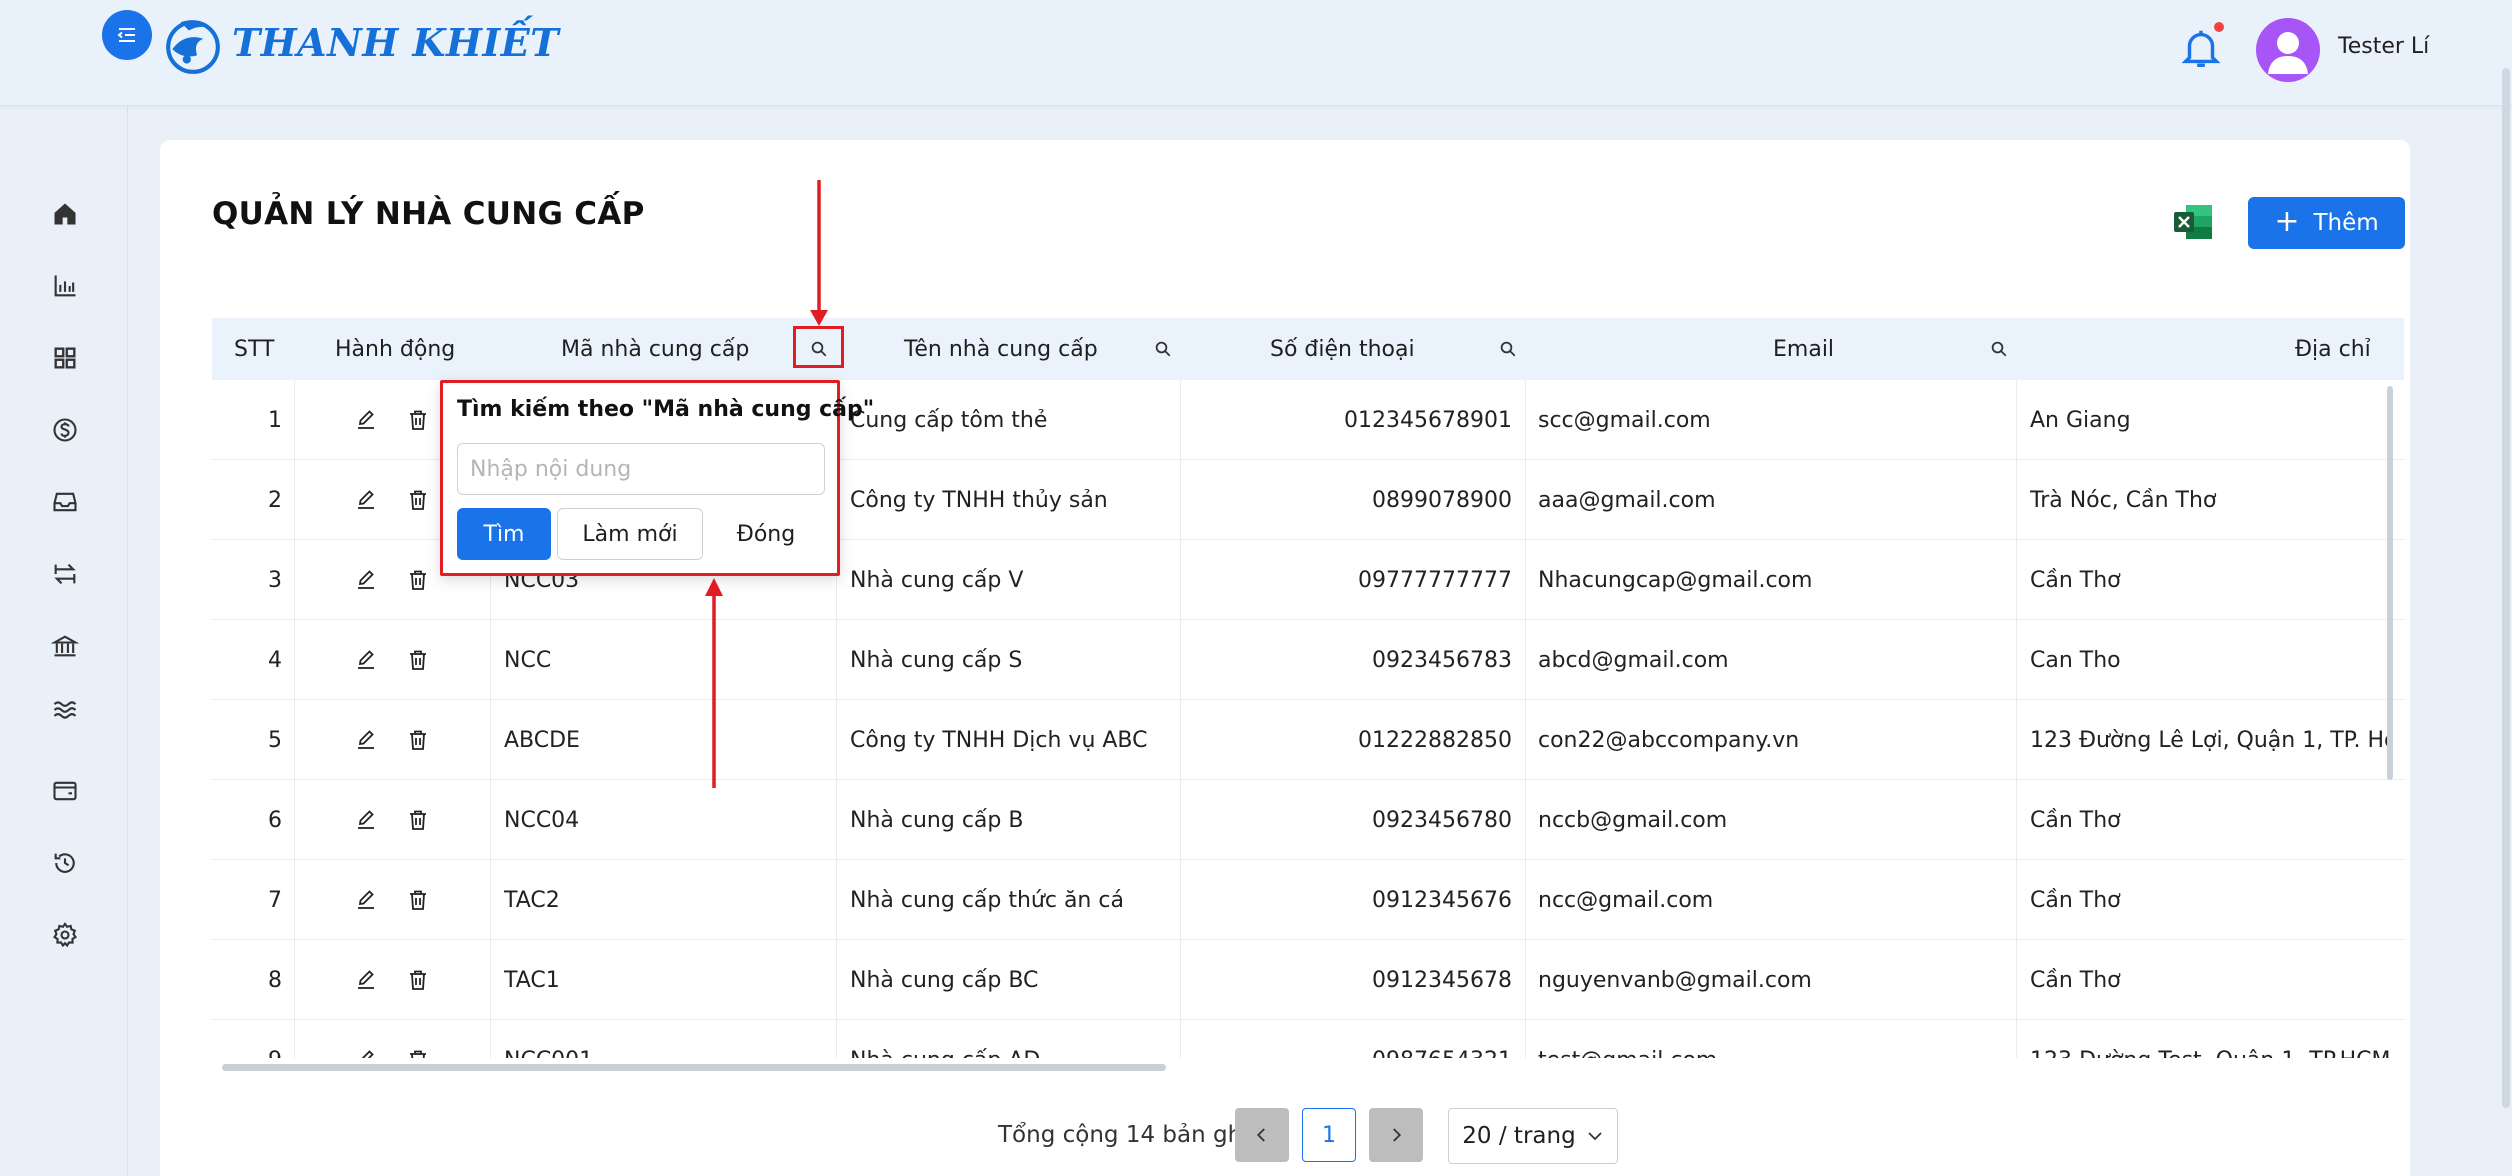  Describe the element at coordinates (987, 900) in the screenshot. I see `cell-name: Nhà cung cấp thức ăn cá` at that location.